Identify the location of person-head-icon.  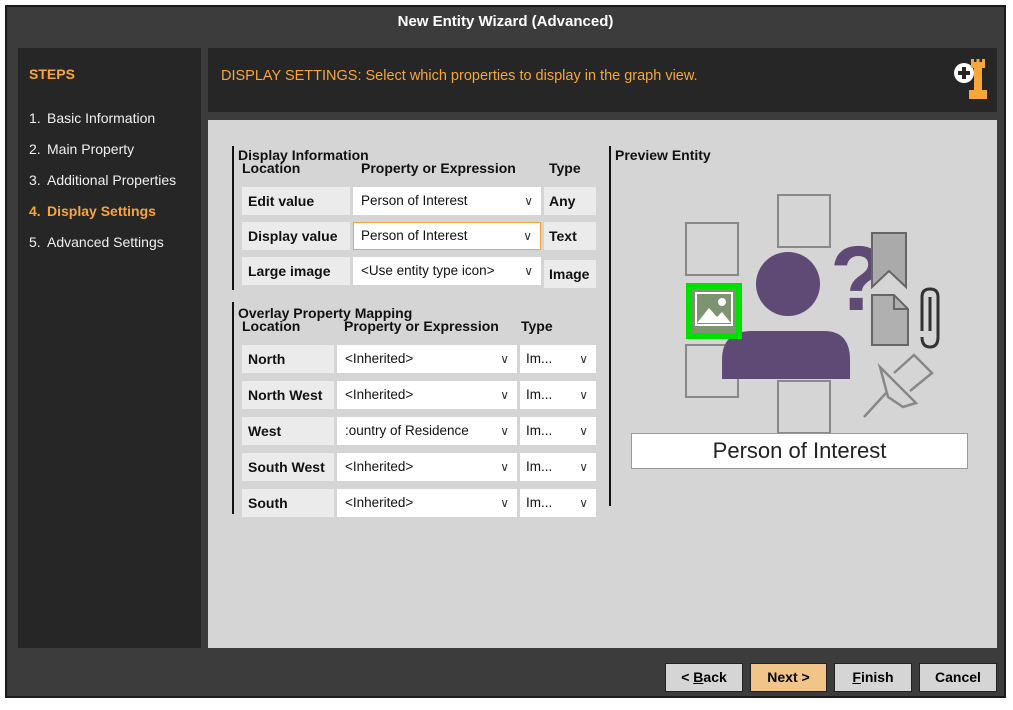
(788, 284).